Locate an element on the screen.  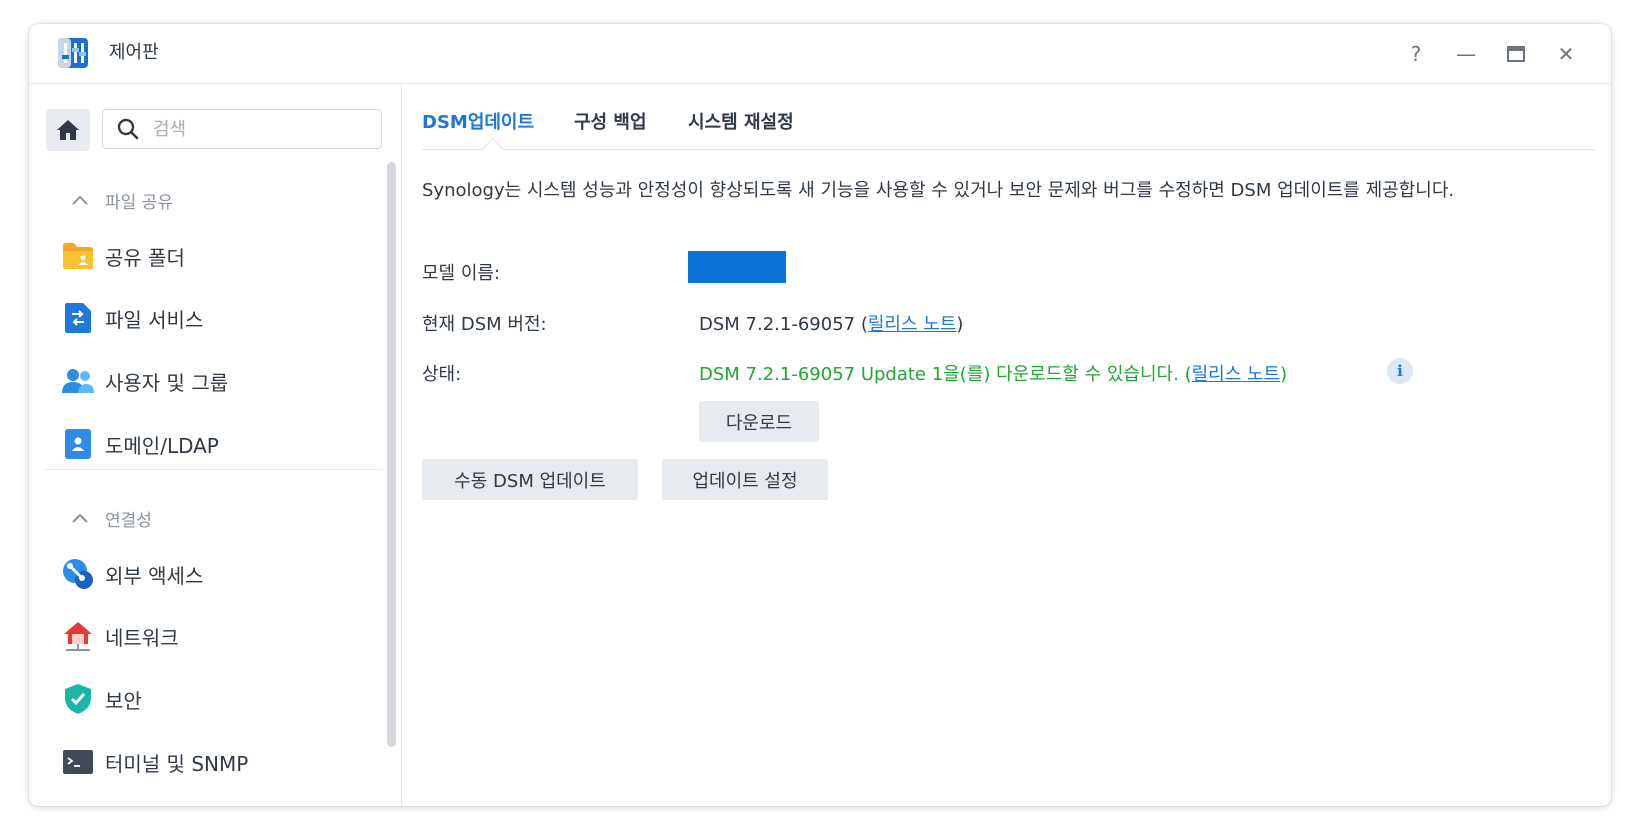
model-name-redacted is located at coordinates (737, 267).